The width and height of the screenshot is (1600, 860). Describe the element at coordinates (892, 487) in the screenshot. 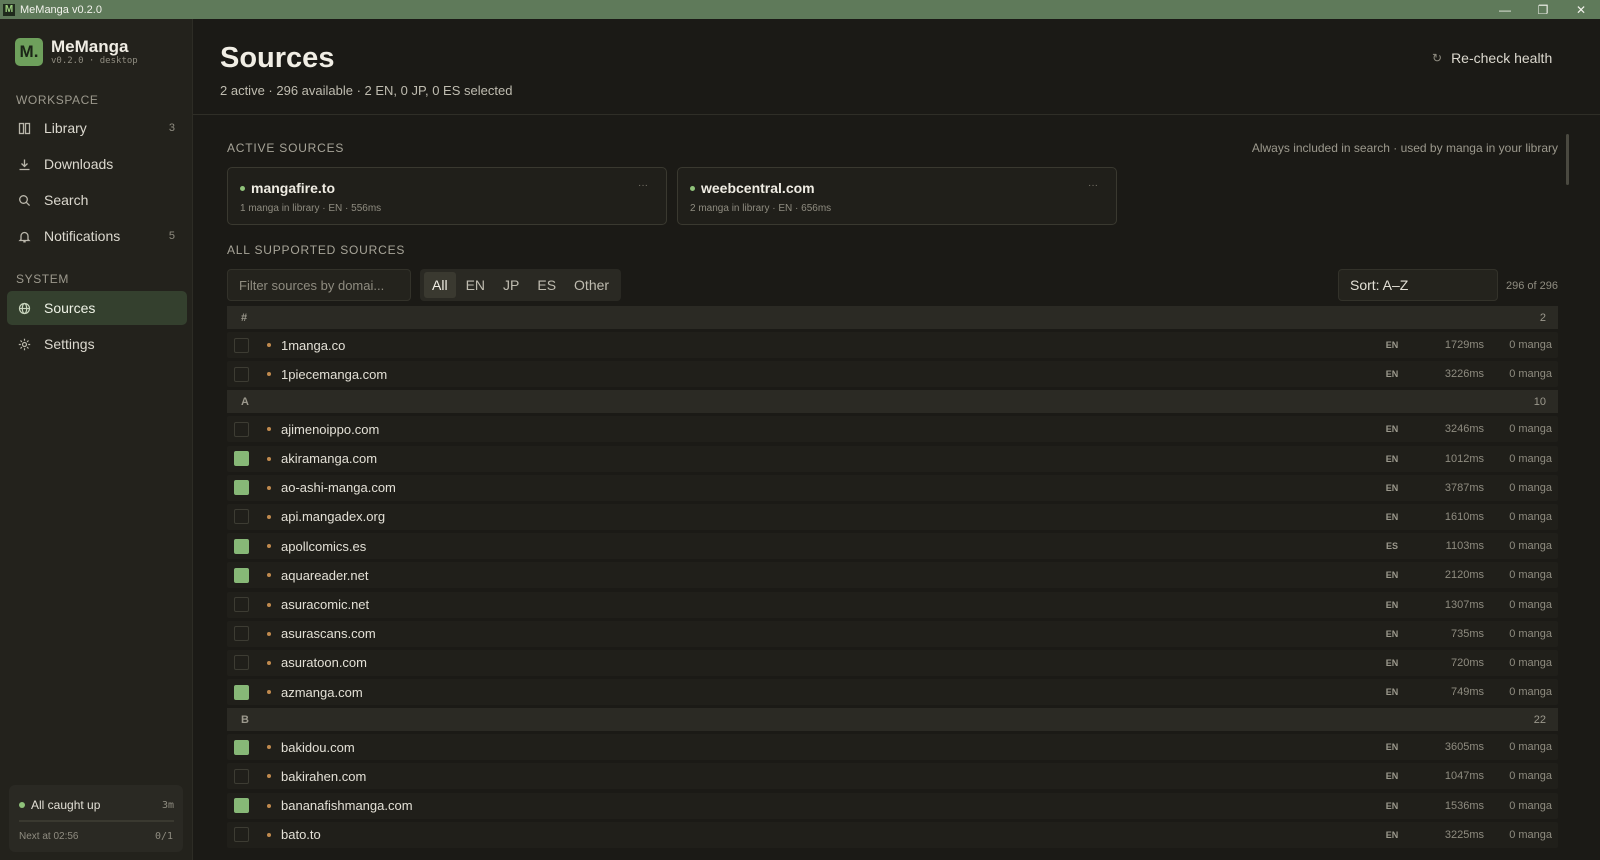

I see `source-row: ao-ashi-manga.com EN 3787ms 0 manga` at that location.